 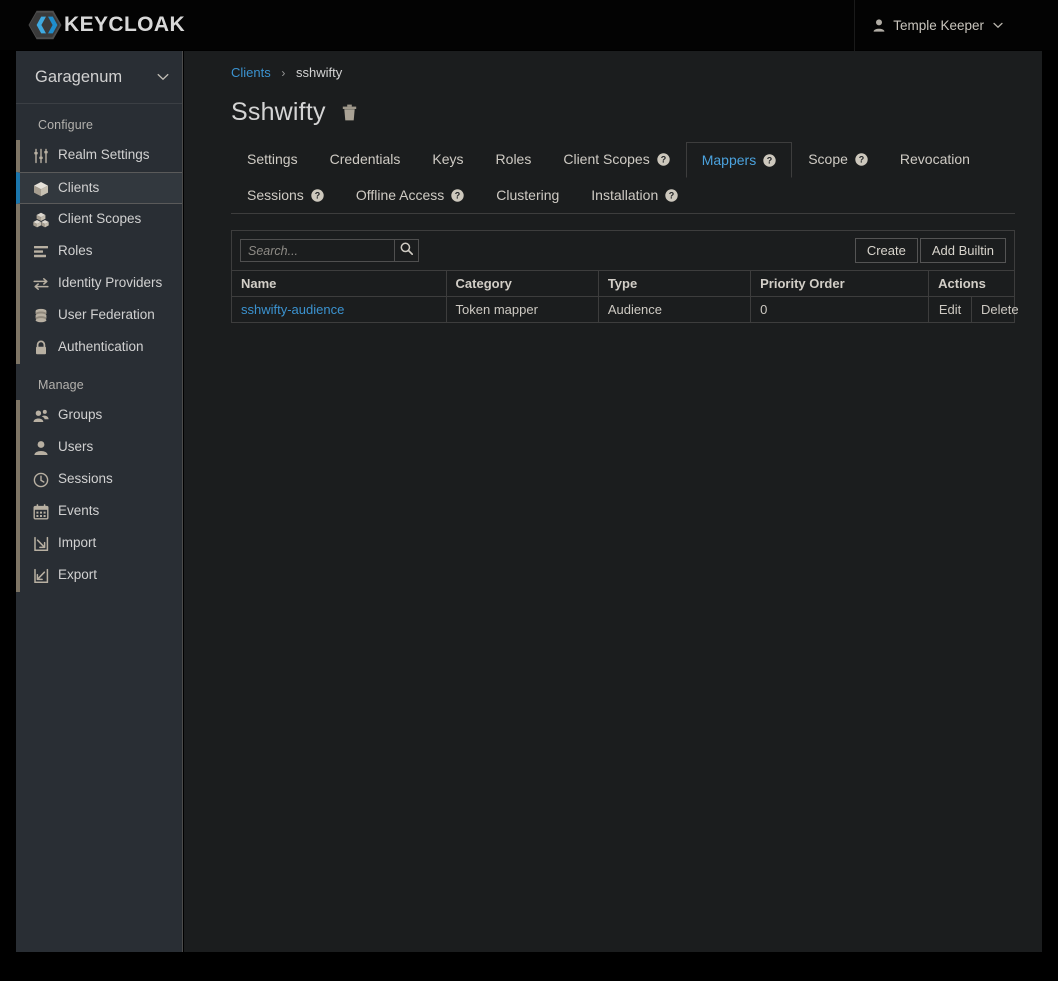 What do you see at coordinates (99, 220) in the screenshot?
I see `sidebar-item-client-scopes: Client Scopes` at bounding box center [99, 220].